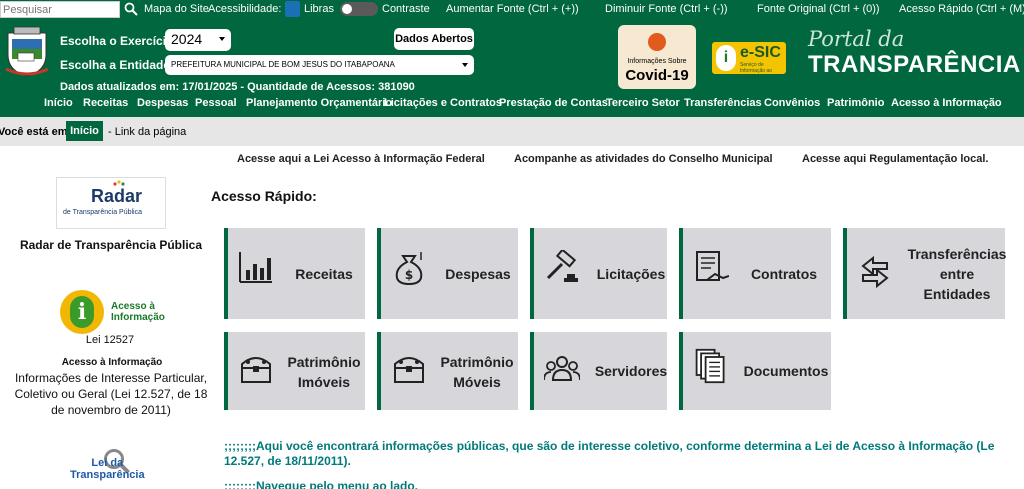  Describe the element at coordinates (107, 463) in the screenshot. I see `lei-line1: Lei da` at that location.